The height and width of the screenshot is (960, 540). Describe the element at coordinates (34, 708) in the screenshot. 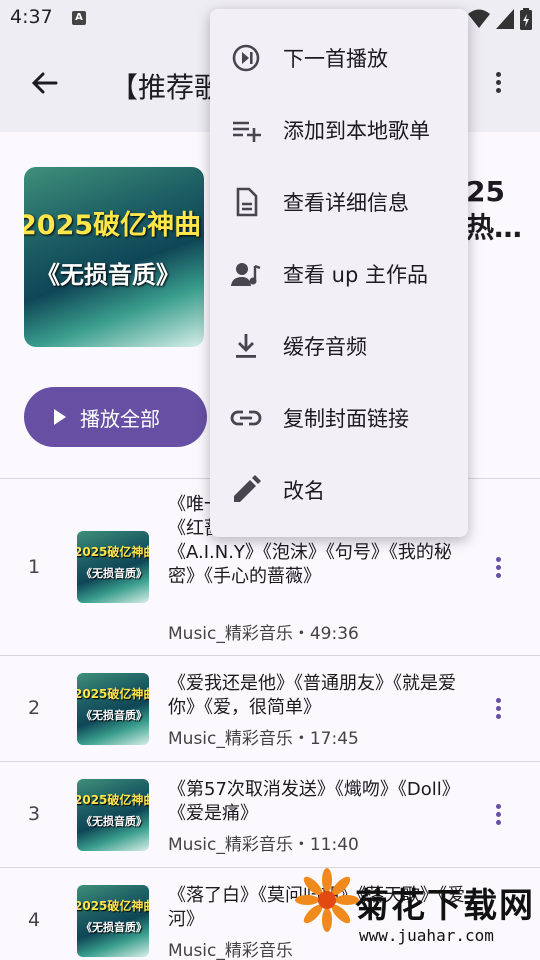

I see `song-index: 2` at that location.